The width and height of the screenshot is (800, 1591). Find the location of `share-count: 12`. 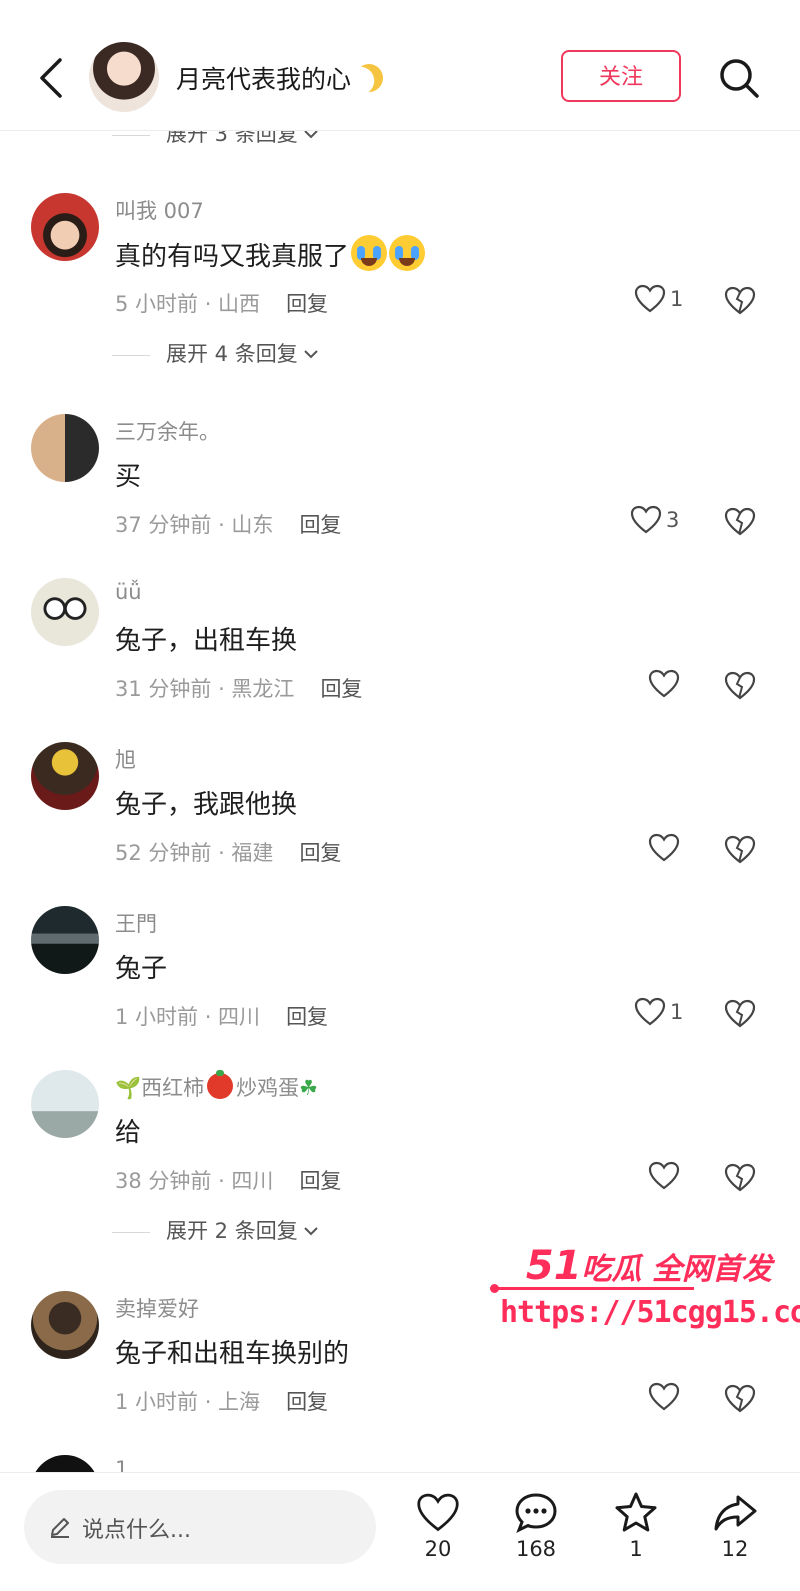

share-count: 12 is located at coordinates (735, 1549).